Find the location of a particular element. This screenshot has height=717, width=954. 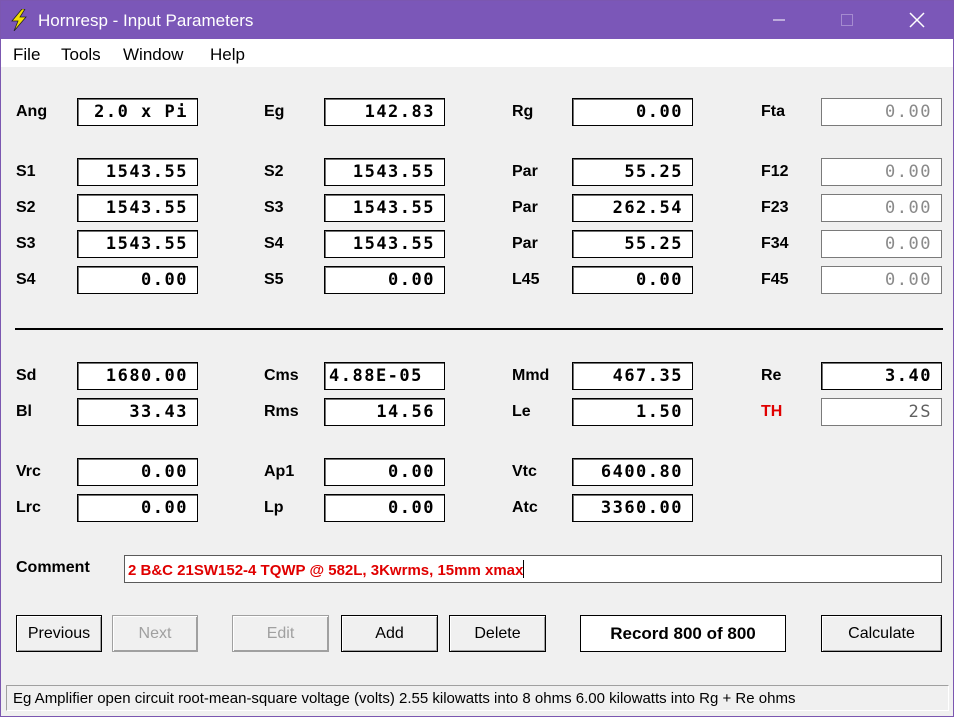

menu-help: Help is located at coordinates (227, 55).